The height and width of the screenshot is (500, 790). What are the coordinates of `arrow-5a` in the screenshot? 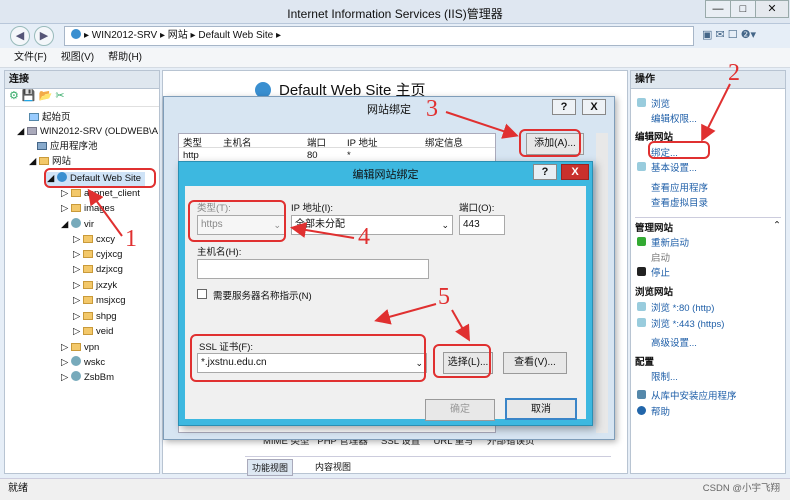 It's located at (405, 314).